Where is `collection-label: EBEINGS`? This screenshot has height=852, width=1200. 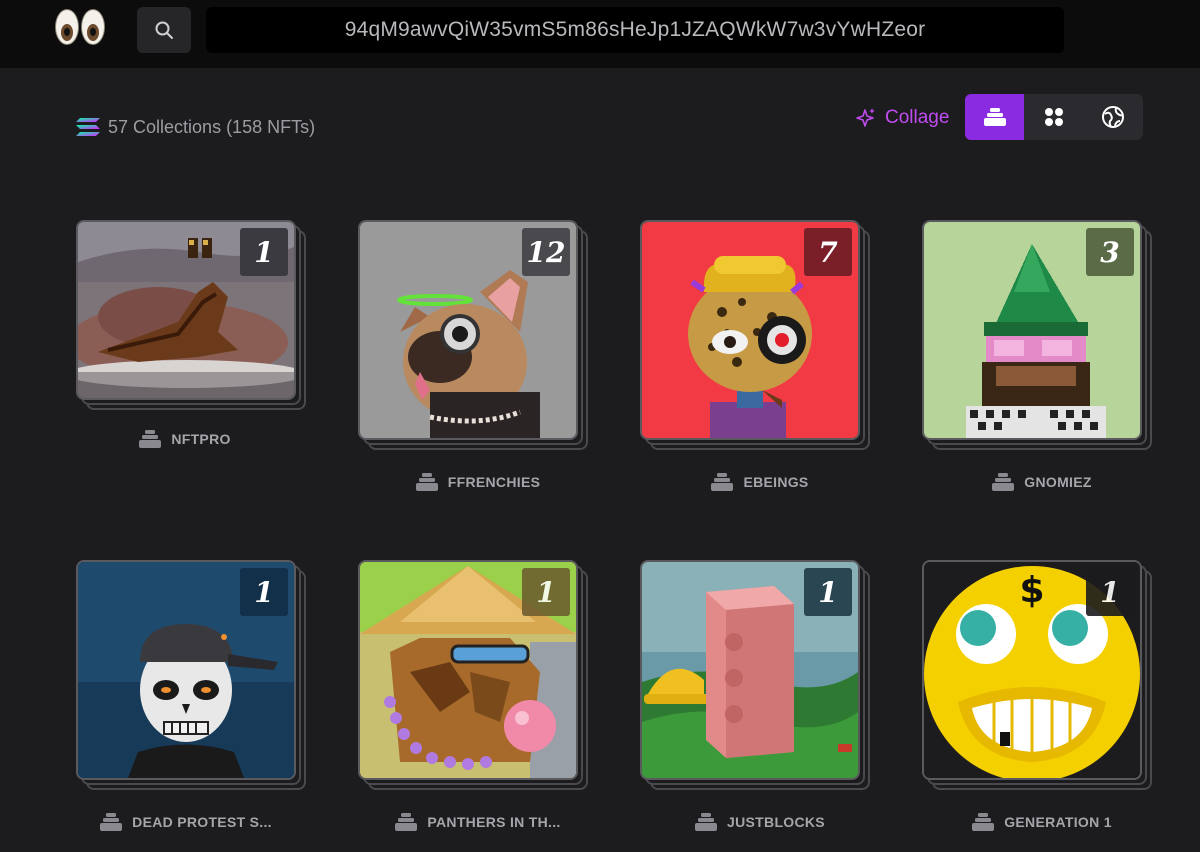
collection-label: EBEINGS is located at coordinates (760, 482).